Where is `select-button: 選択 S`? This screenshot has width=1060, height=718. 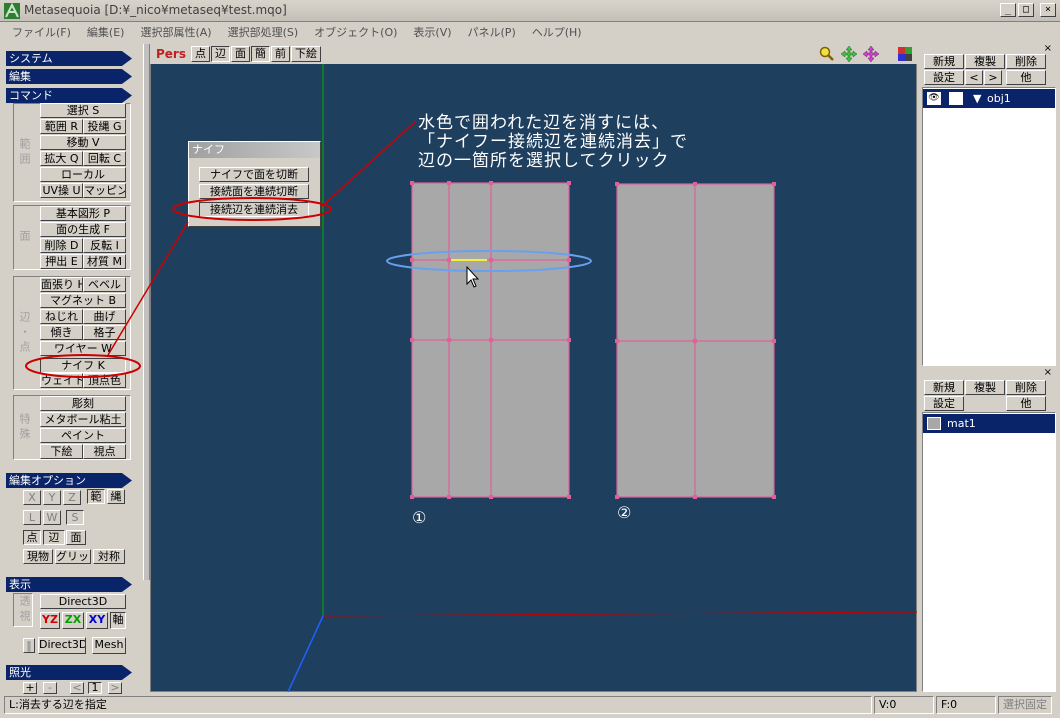 select-button: 選択 S is located at coordinates (83, 110).